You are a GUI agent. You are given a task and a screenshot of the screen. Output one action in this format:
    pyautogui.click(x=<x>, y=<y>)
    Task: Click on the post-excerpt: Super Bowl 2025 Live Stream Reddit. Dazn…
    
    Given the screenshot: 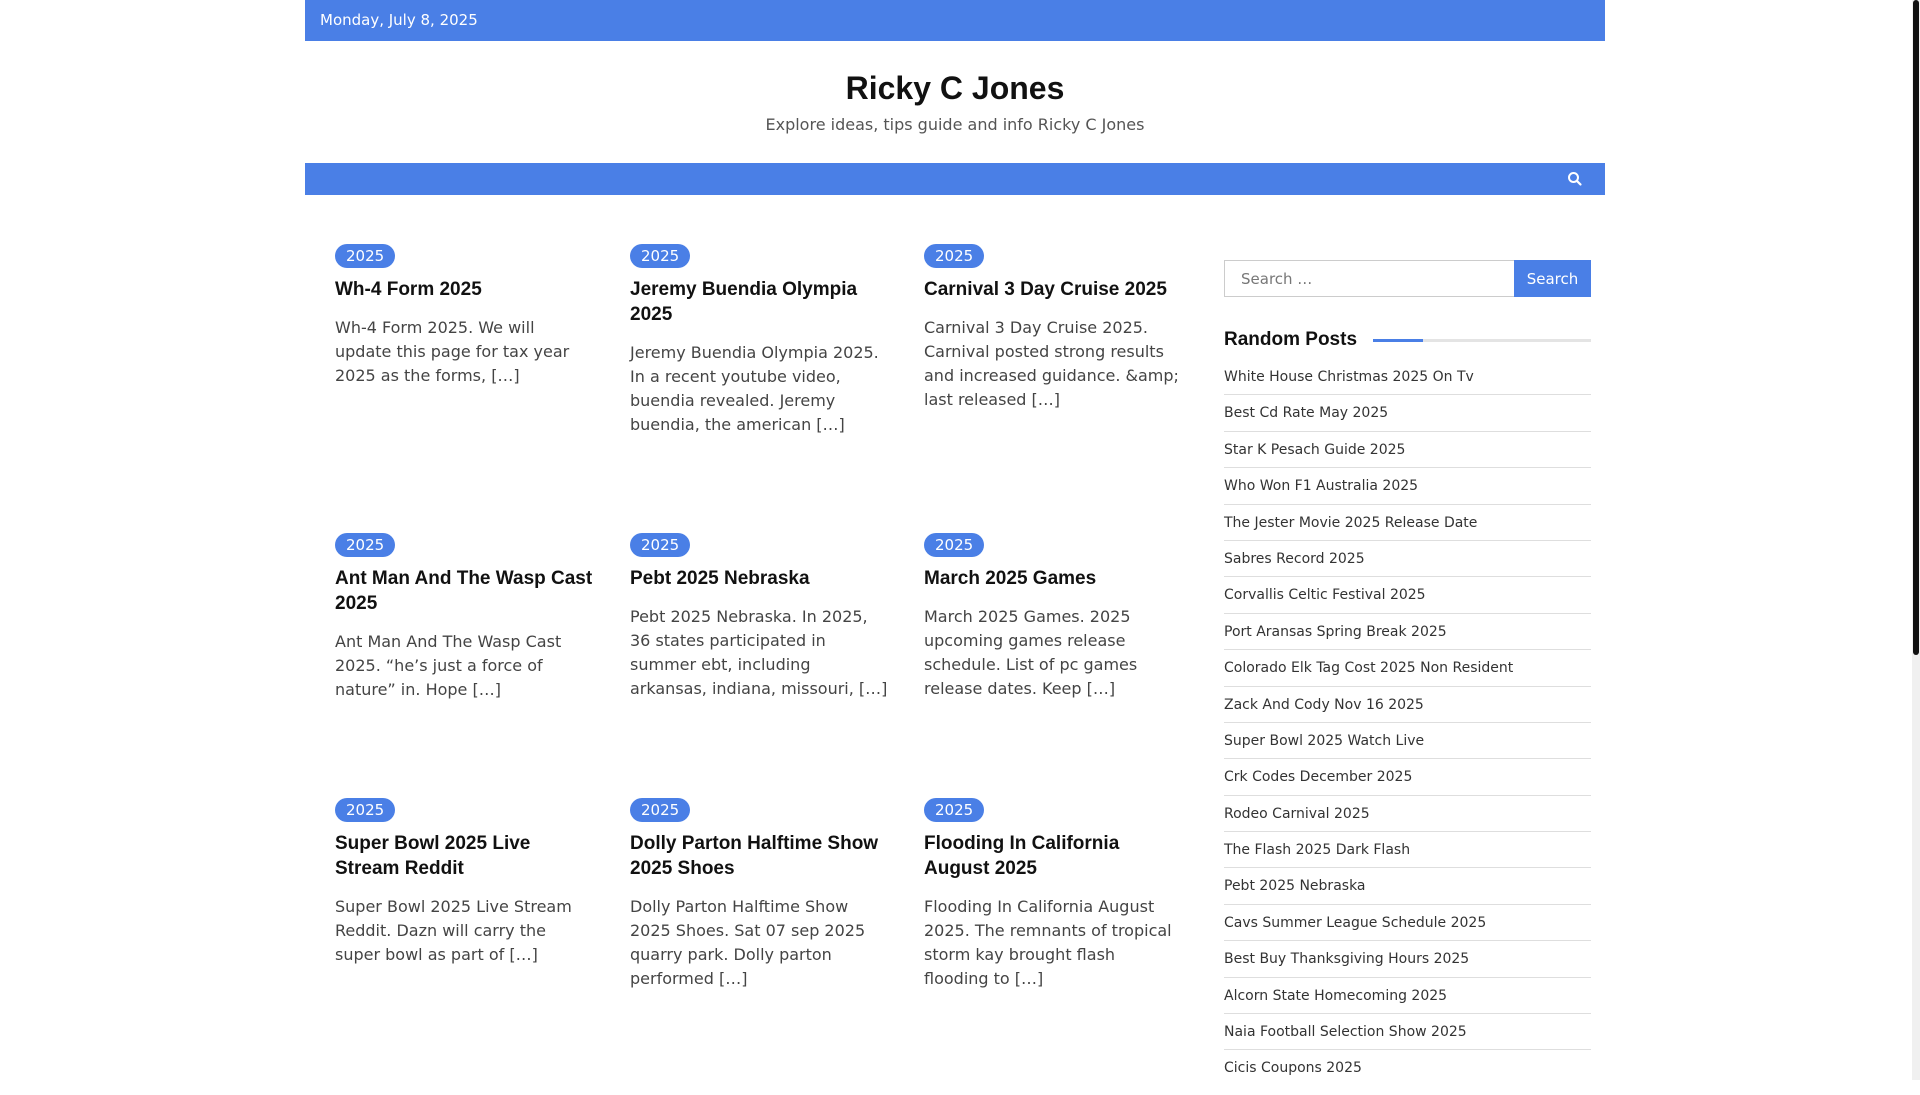 What is the action you would take?
    pyautogui.click(x=453, y=930)
    